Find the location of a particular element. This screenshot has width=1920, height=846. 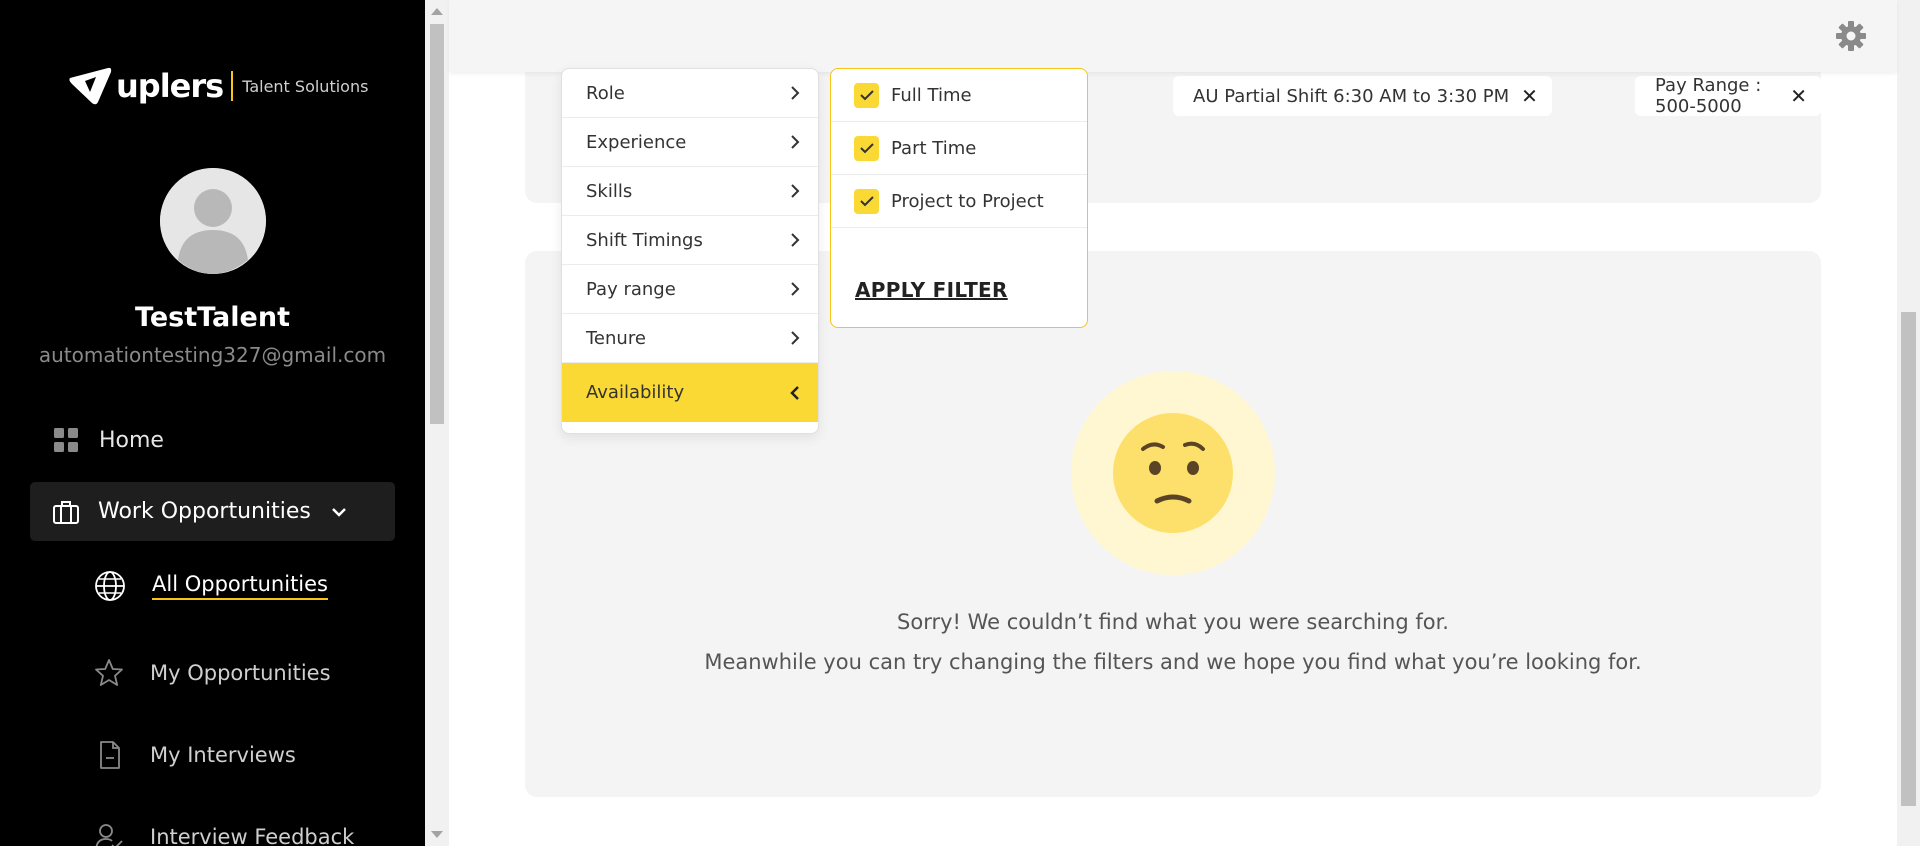

brand-name: uplers is located at coordinates (170, 86).